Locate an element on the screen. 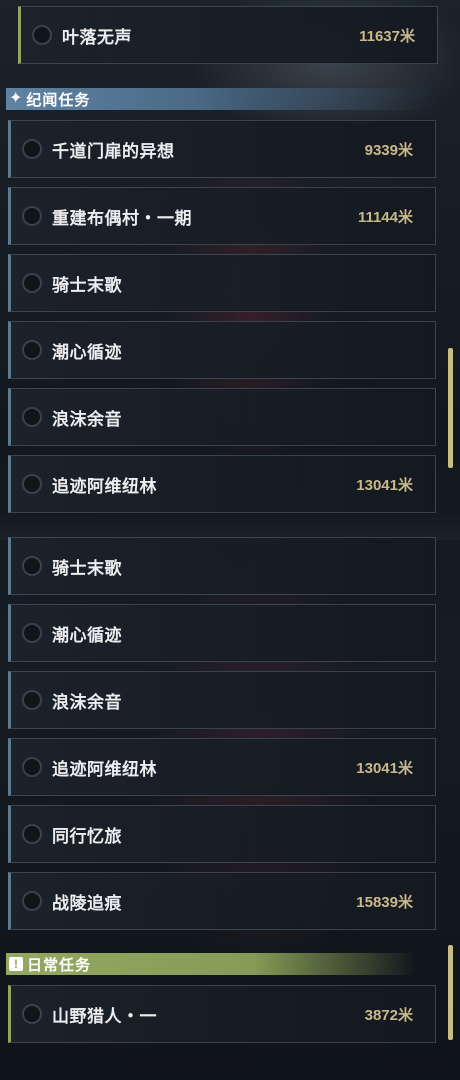  quest-distance: 15839米 is located at coordinates (384, 902).